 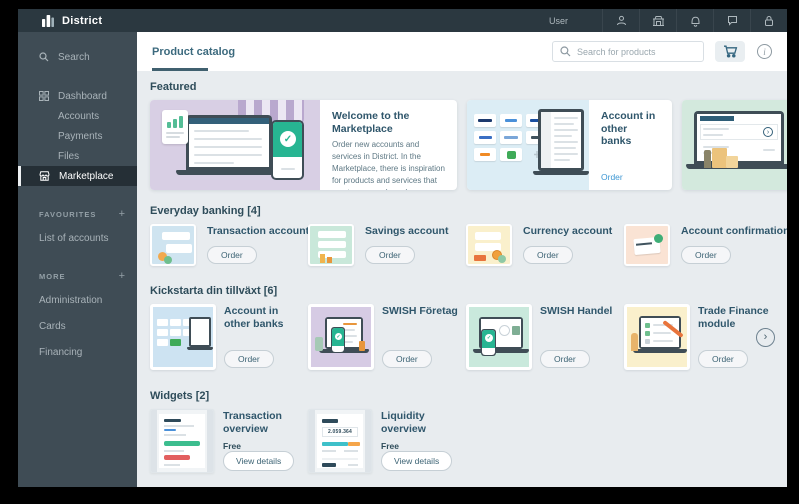 I want to click on swish-foretag-thumbnail: ✓, so click(x=341, y=337).